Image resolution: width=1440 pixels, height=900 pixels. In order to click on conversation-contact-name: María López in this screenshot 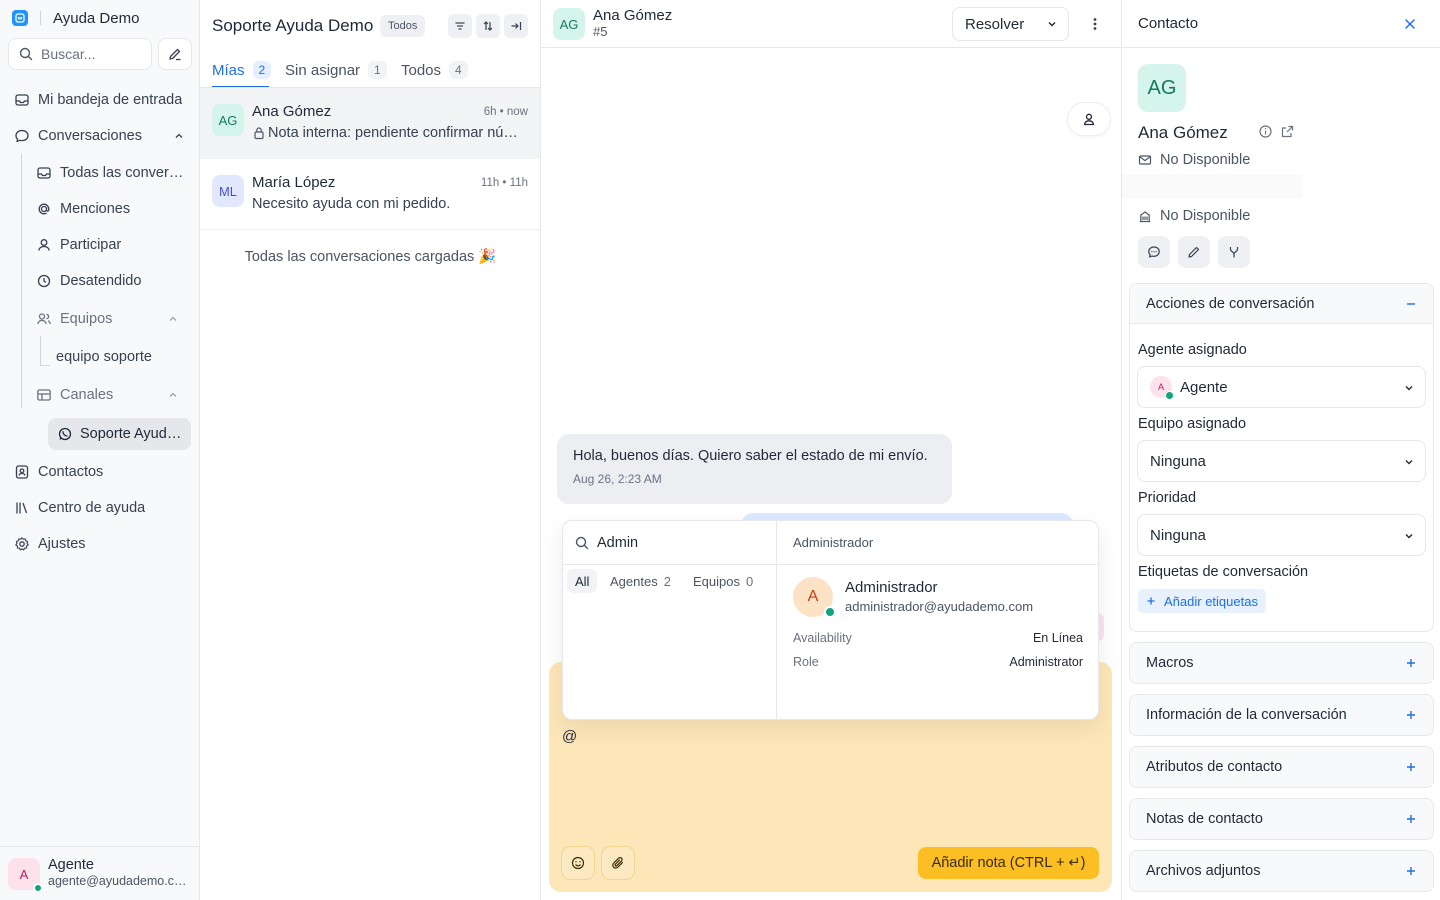, I will do `click(294, 182)`.